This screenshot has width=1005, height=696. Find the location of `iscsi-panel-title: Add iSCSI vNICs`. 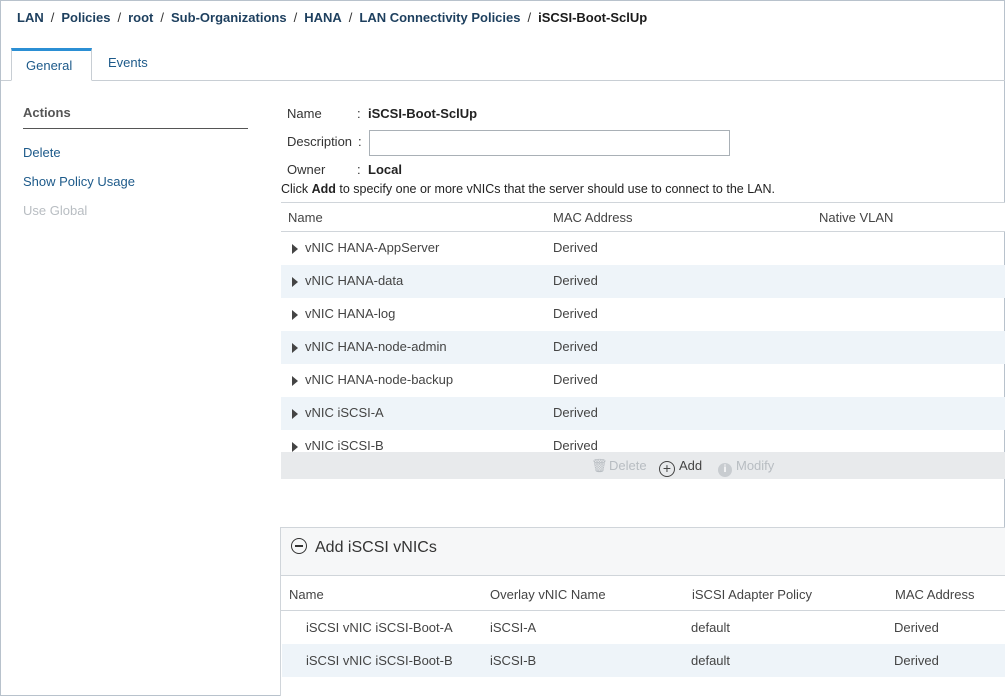

iscsi-panel-title: Add iSCSI vNICs is located at coordinates (376, 547).